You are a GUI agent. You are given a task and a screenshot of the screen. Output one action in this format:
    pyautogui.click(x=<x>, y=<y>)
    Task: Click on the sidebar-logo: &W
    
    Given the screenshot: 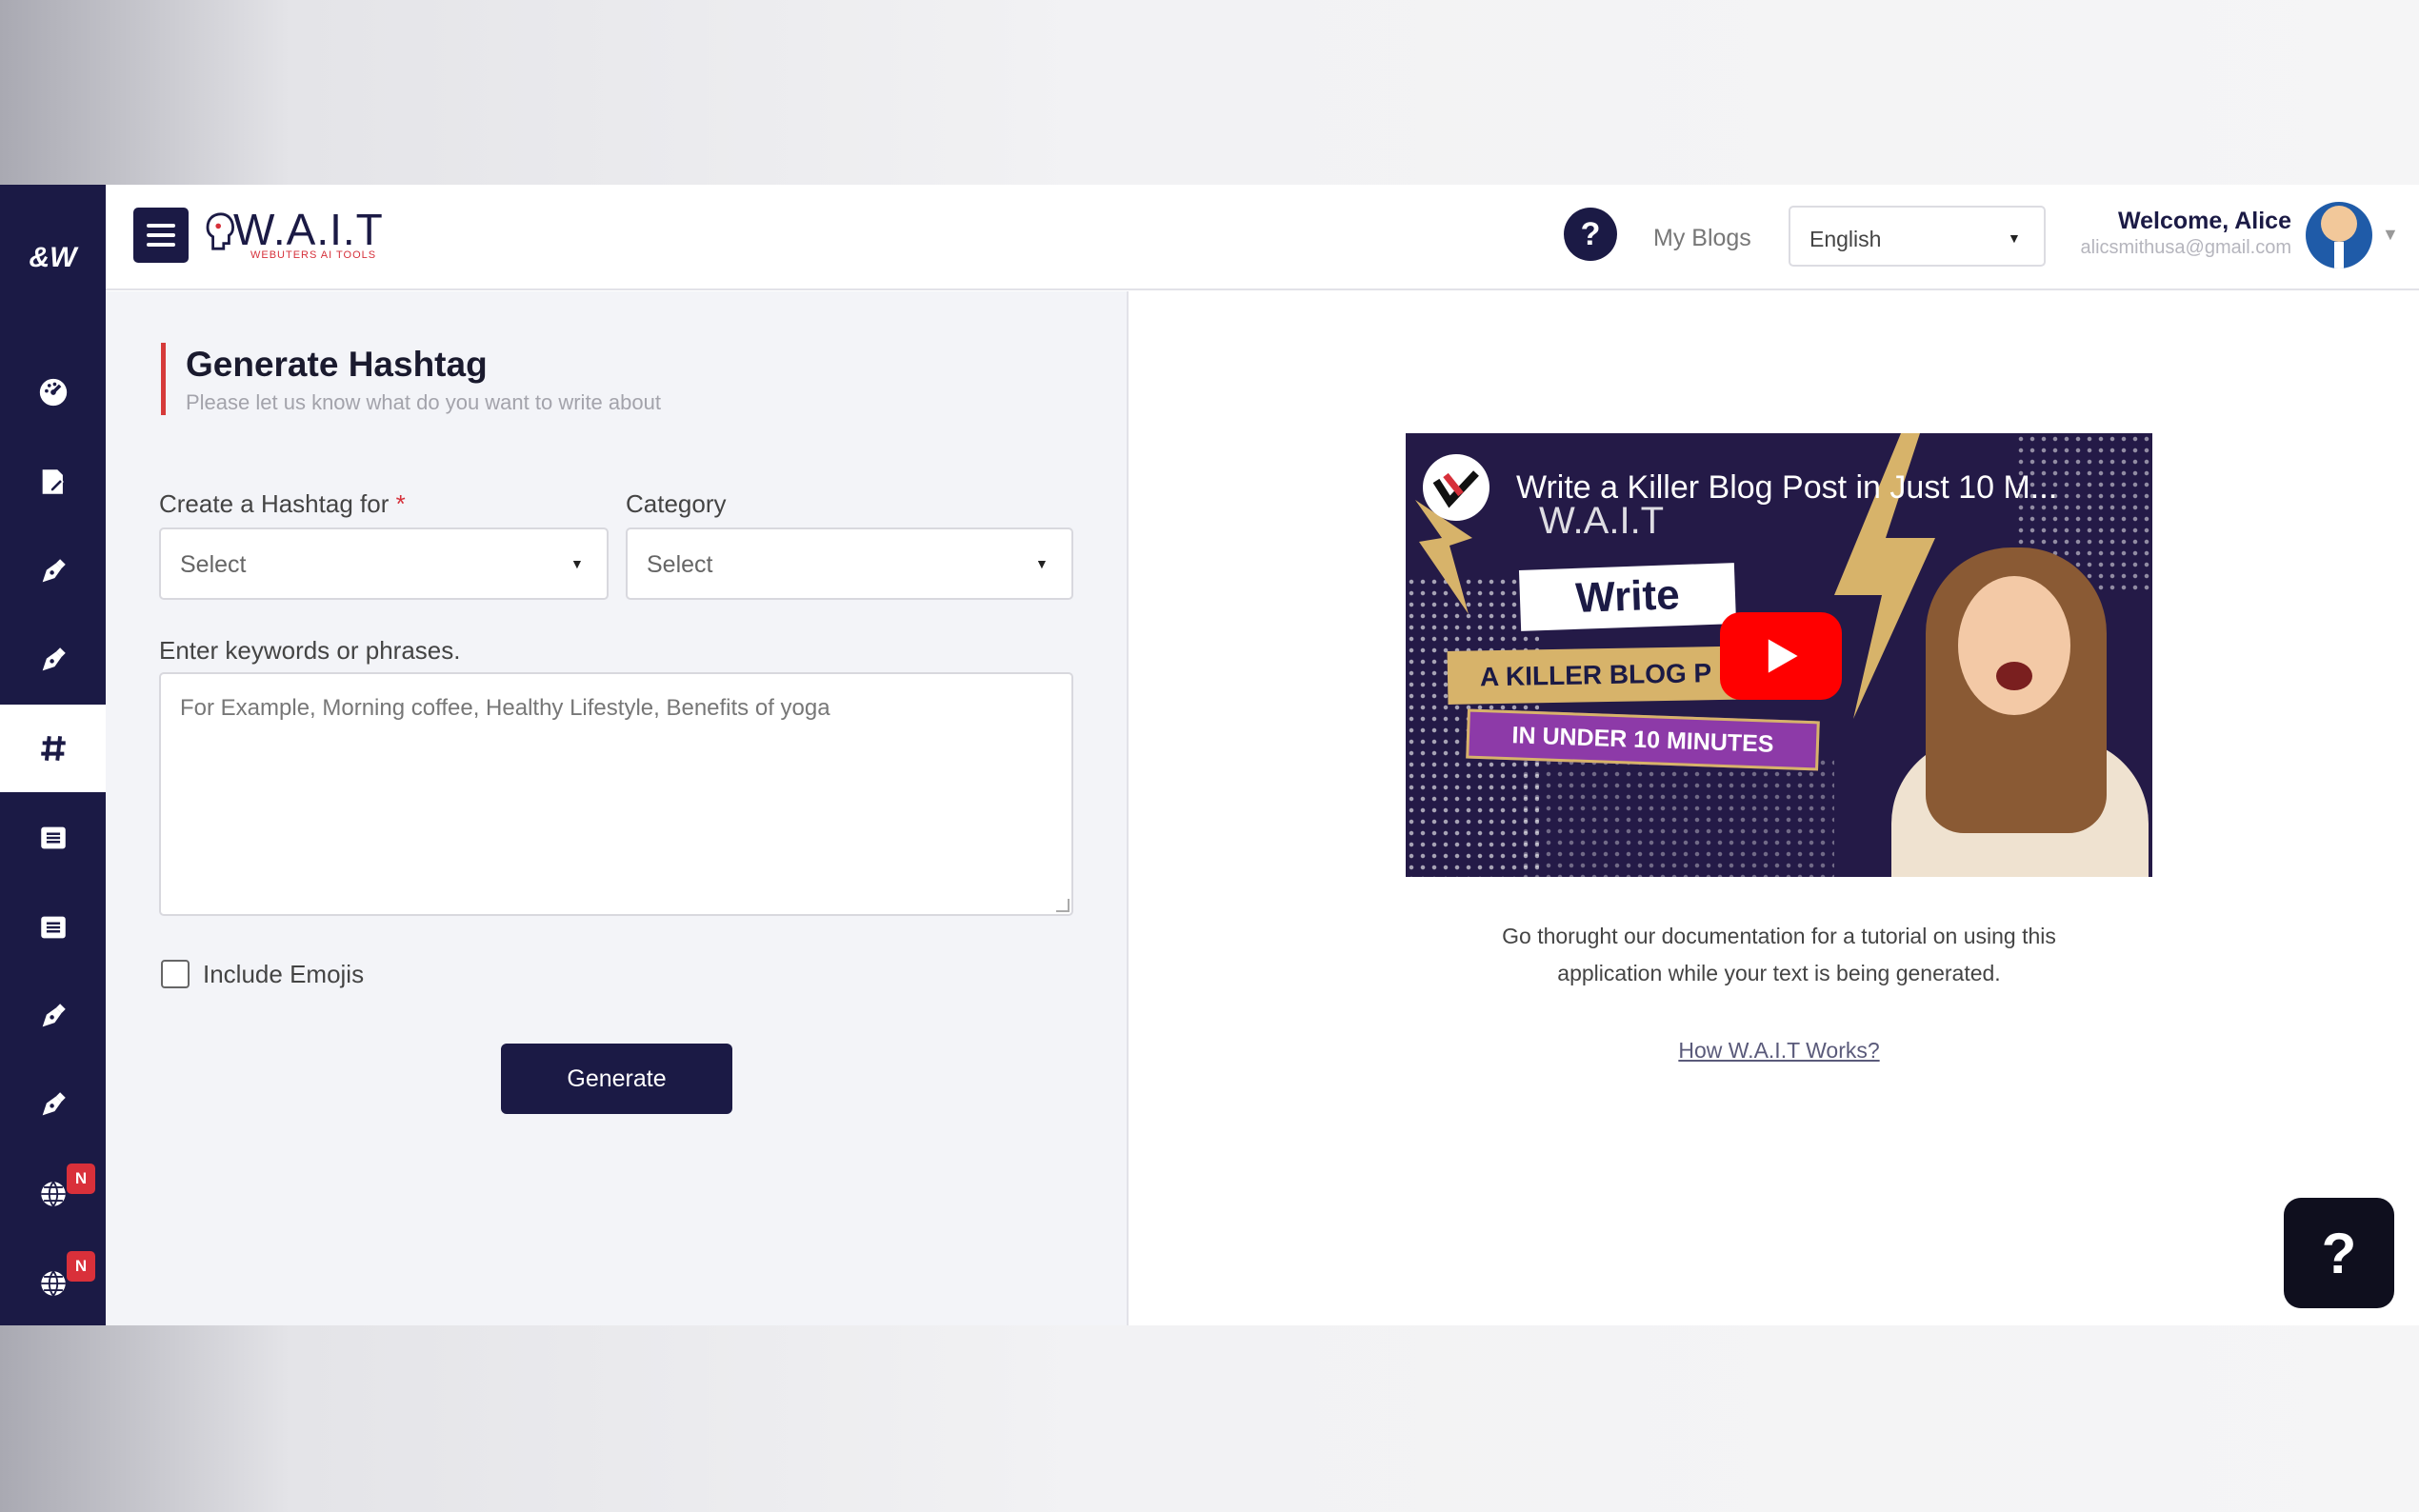 What is the action you would take?
    pyautogui.click(x=53, y=258)
    